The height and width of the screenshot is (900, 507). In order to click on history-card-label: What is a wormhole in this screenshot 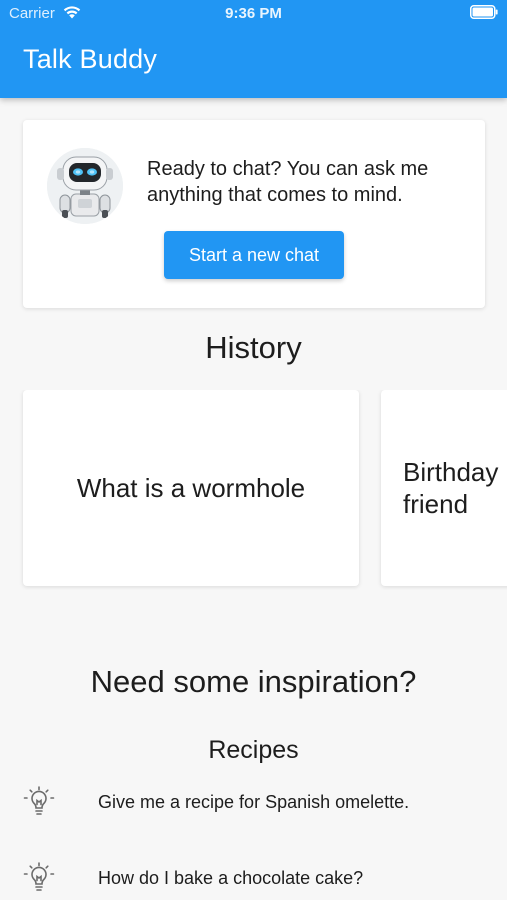, I will do `click(191, 488)`.